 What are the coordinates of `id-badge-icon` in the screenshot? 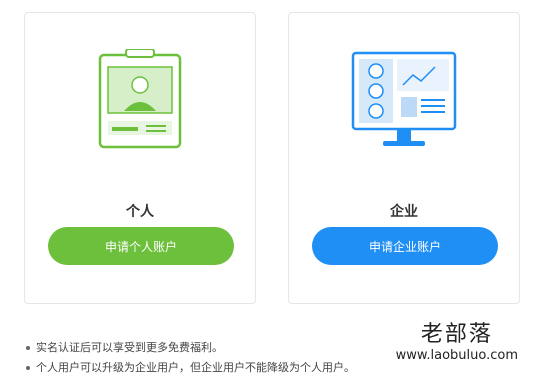 It's located at (140, 109).